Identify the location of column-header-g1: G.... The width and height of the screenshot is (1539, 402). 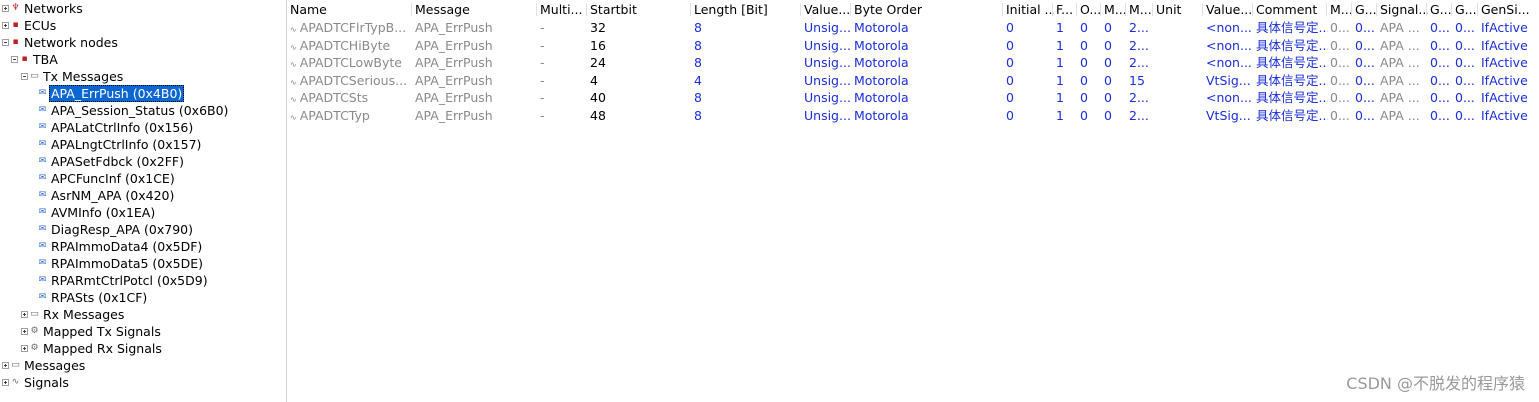
(1366, 9).